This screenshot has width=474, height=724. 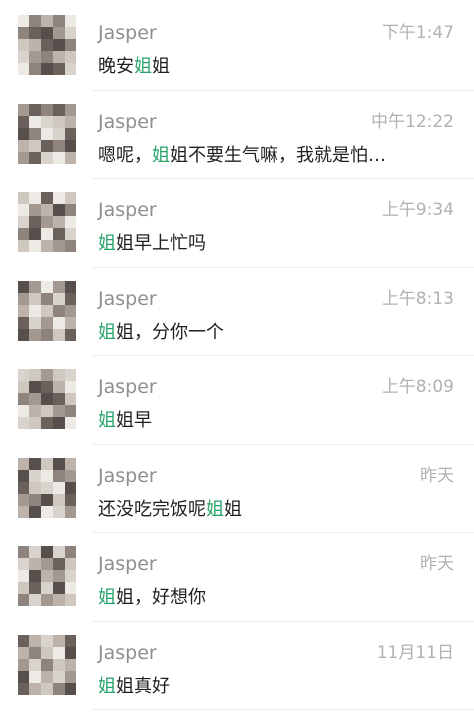 I want to click on conversation-item: Jasper 上午8:13 姐姐，分你一个, so click(x=237, y=312).